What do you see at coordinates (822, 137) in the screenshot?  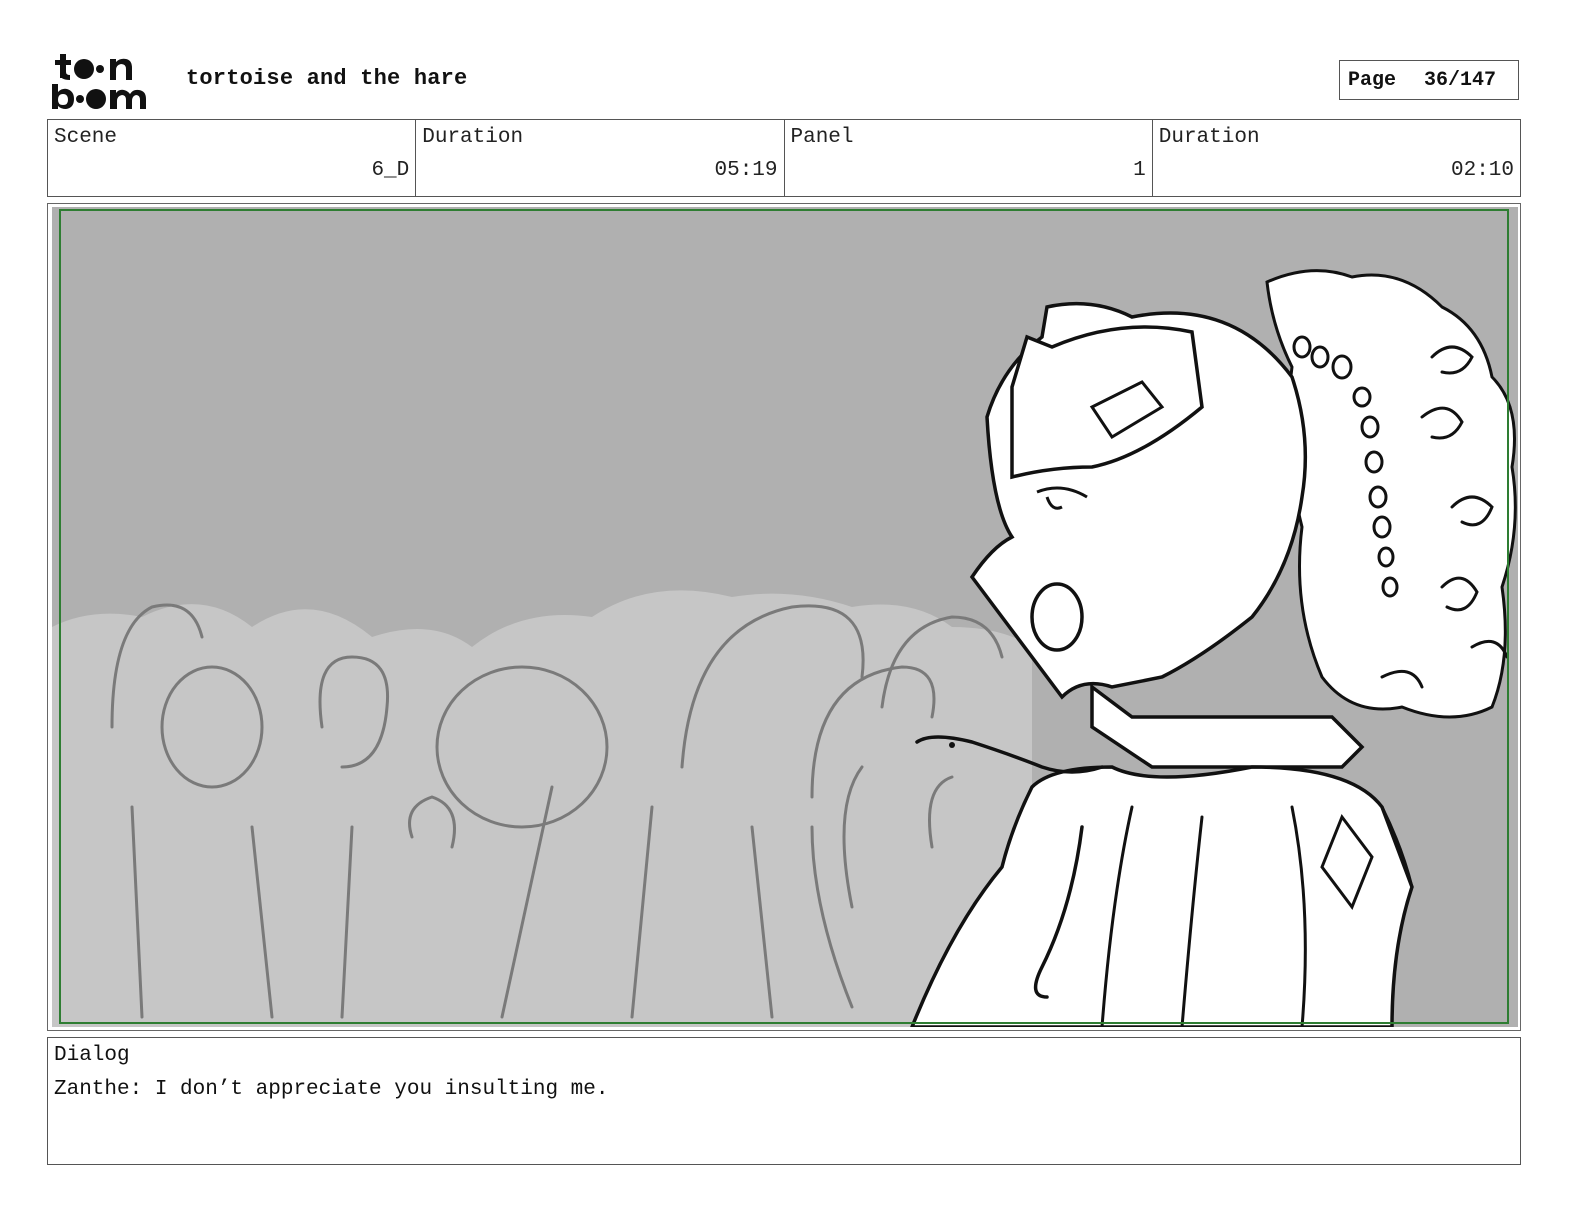 I see `panel-label: Panel` at bounding box center [822, 137].